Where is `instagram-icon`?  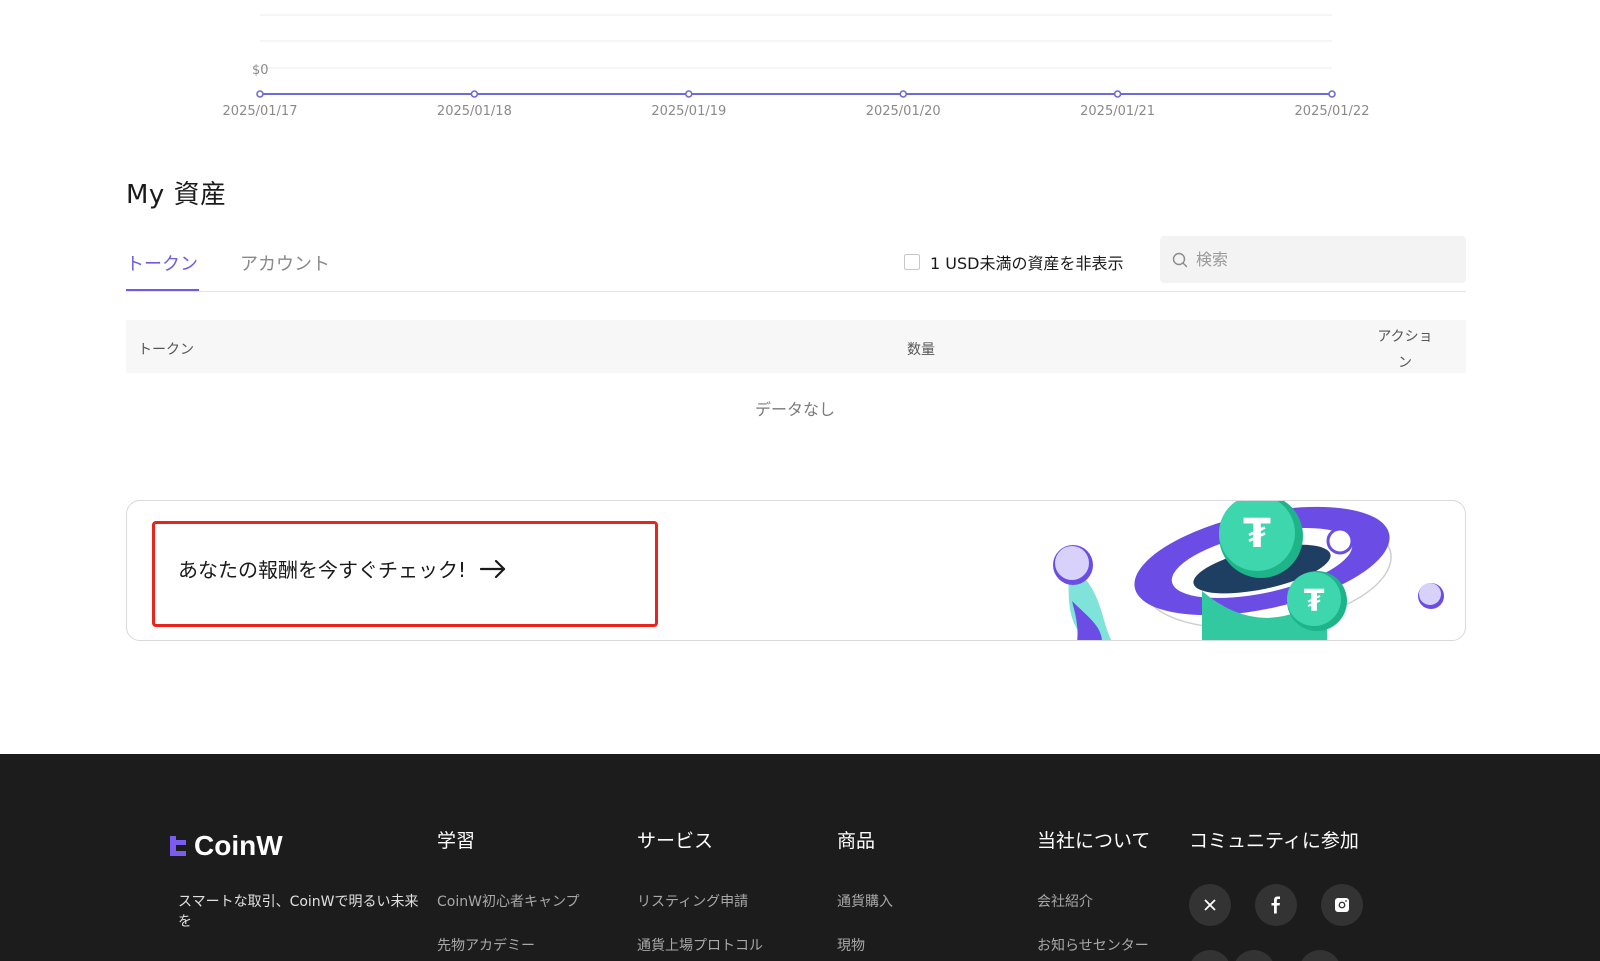
instagram-icon is located at coordinates (1342, 905).